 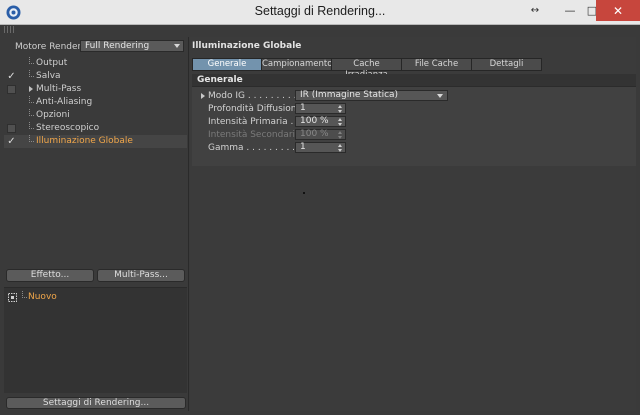 I want to click on render-setting-icon, so click(x=12, y=297).